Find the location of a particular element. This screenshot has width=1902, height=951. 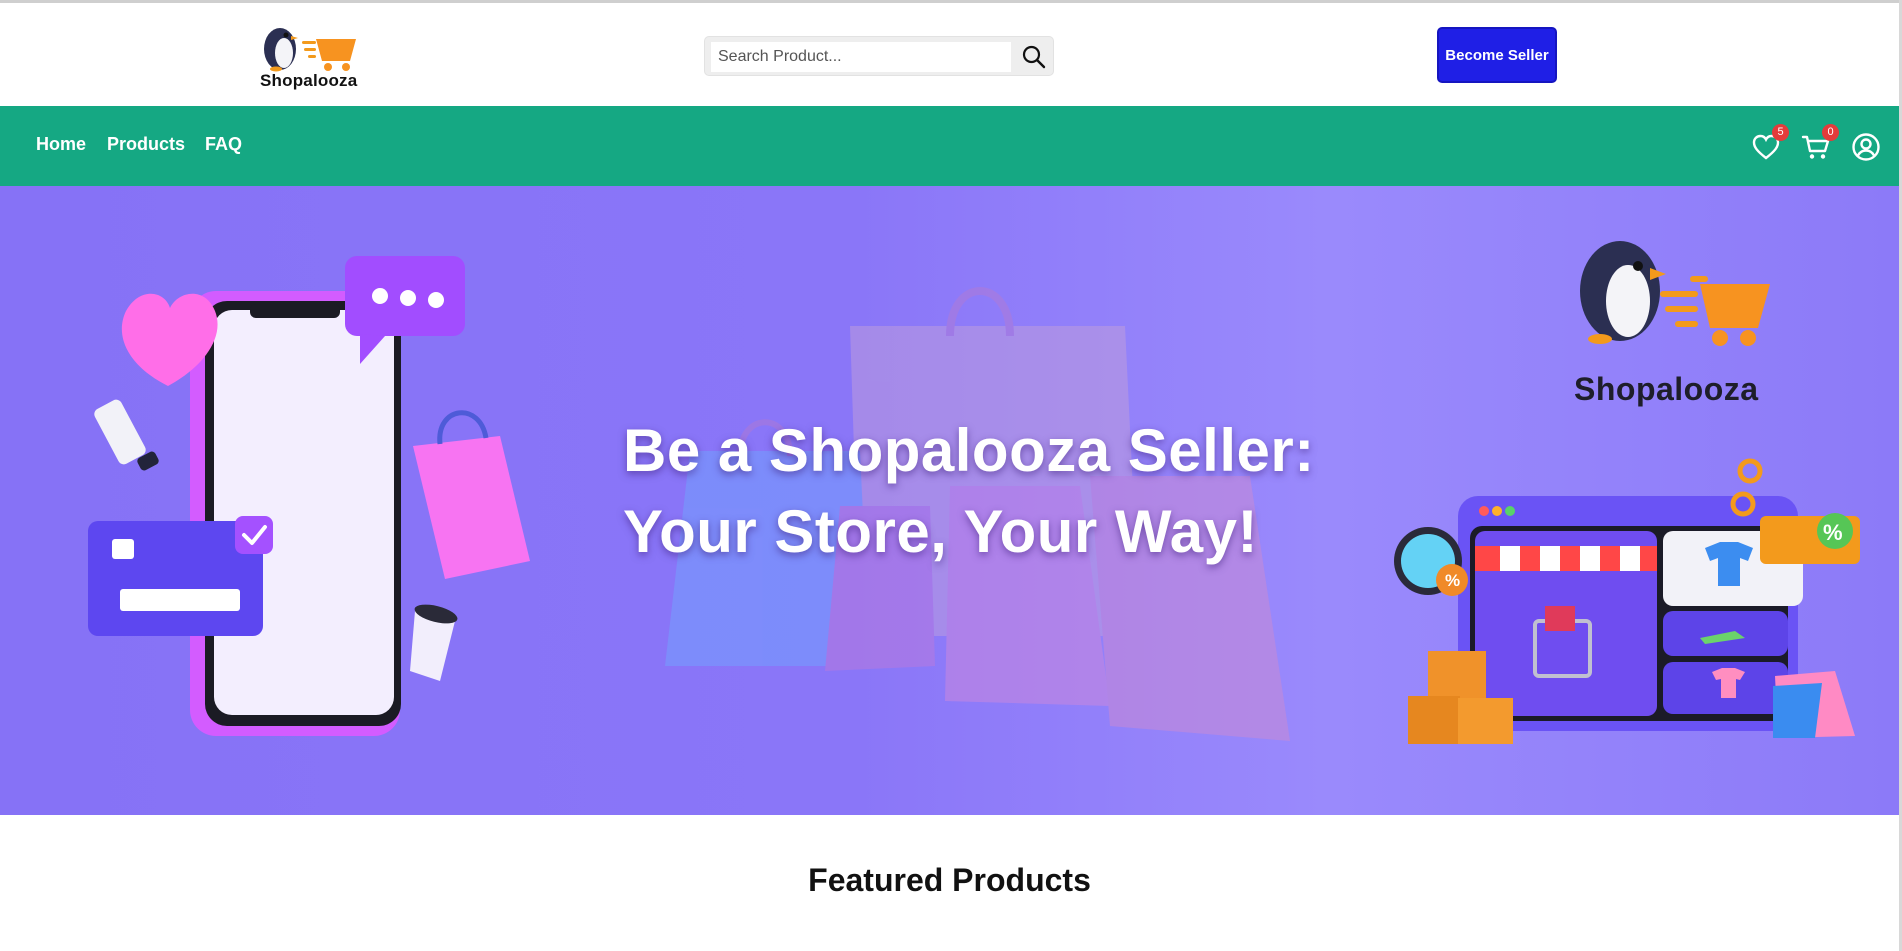

site-header: Shopalooza Become Seller is located at coordinates (949, 54).